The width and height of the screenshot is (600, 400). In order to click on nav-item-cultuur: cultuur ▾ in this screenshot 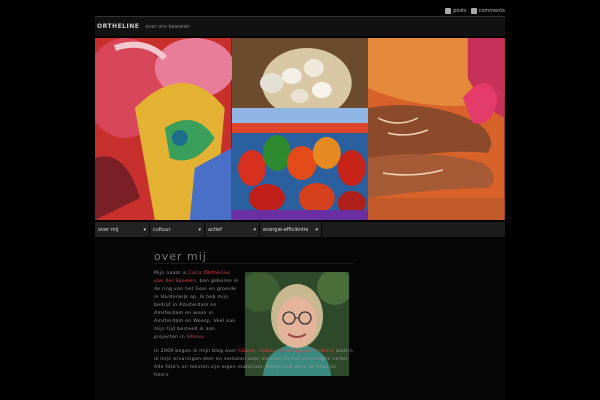, I will do `click(177, 229)`.